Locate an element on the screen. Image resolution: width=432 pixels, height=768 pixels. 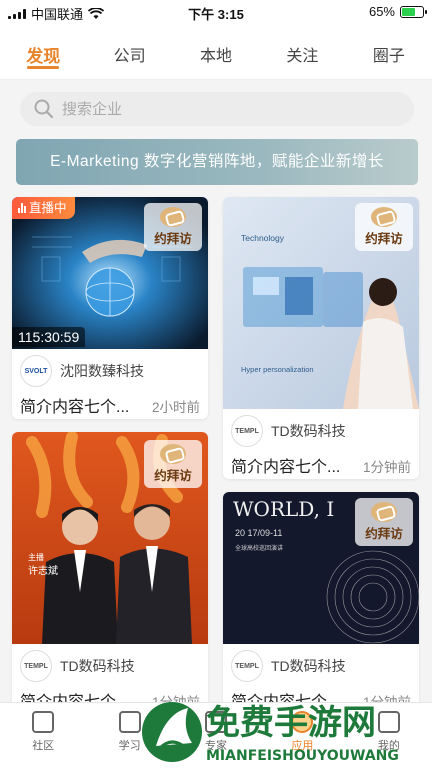
company-name: 沈阳数臻科技 is located at coordinates (102, 371).